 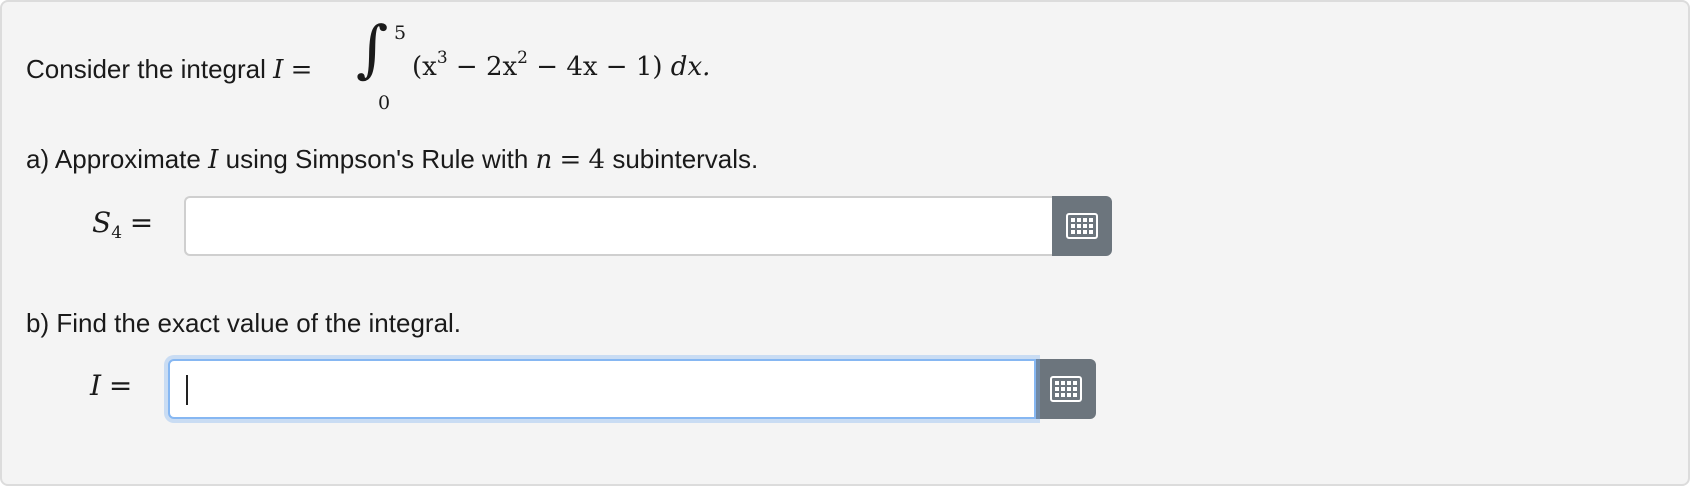 I want to click on equals-sign: =, so click(x=301, y=70).